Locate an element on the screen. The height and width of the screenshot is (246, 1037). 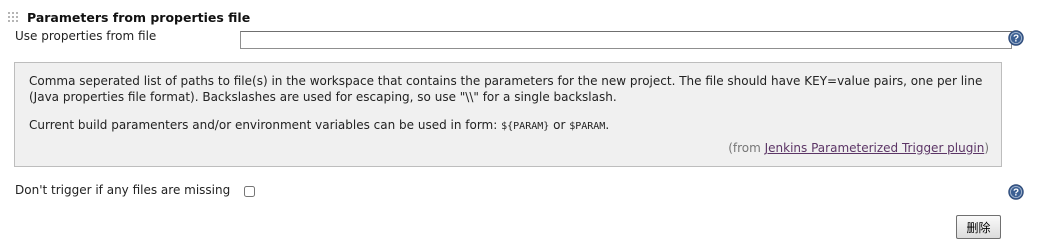
delete-button: 删除 is located at coordinates (978, 227).